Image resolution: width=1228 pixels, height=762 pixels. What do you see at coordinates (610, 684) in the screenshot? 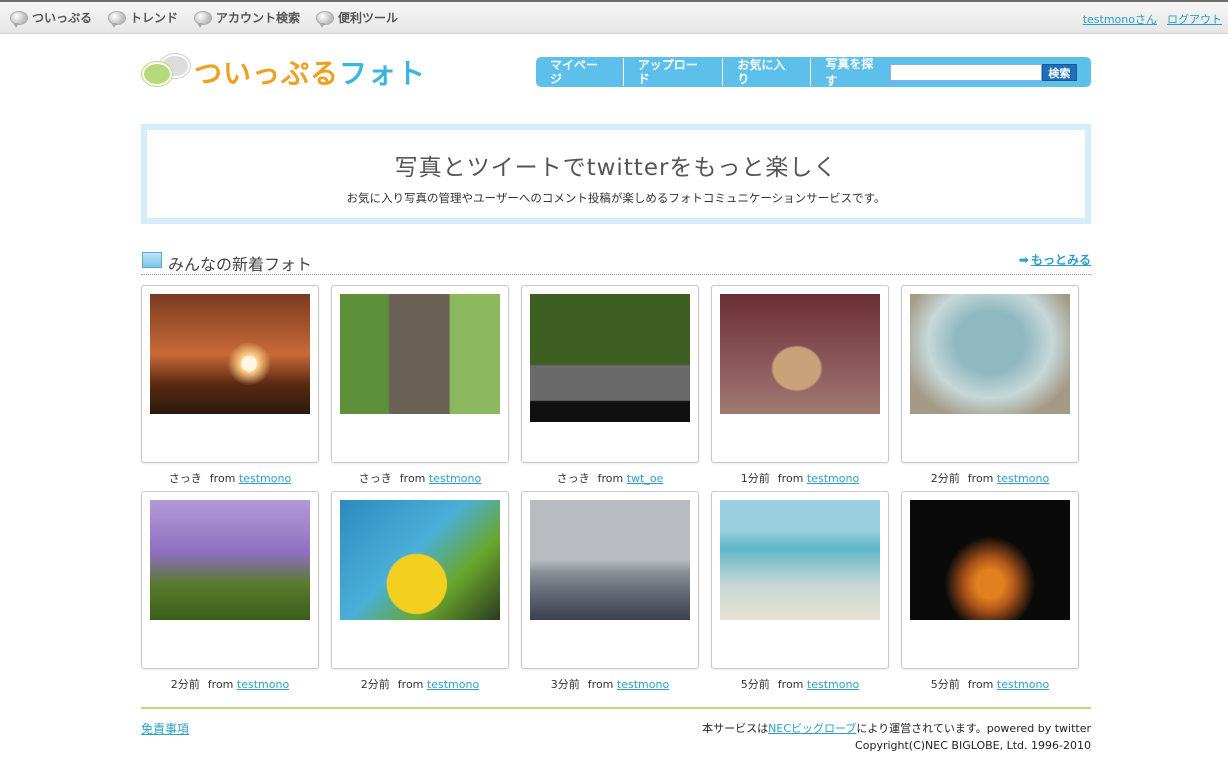
I see `photo-caption: 3分前 from testmono` at bounding box center [610, 684].